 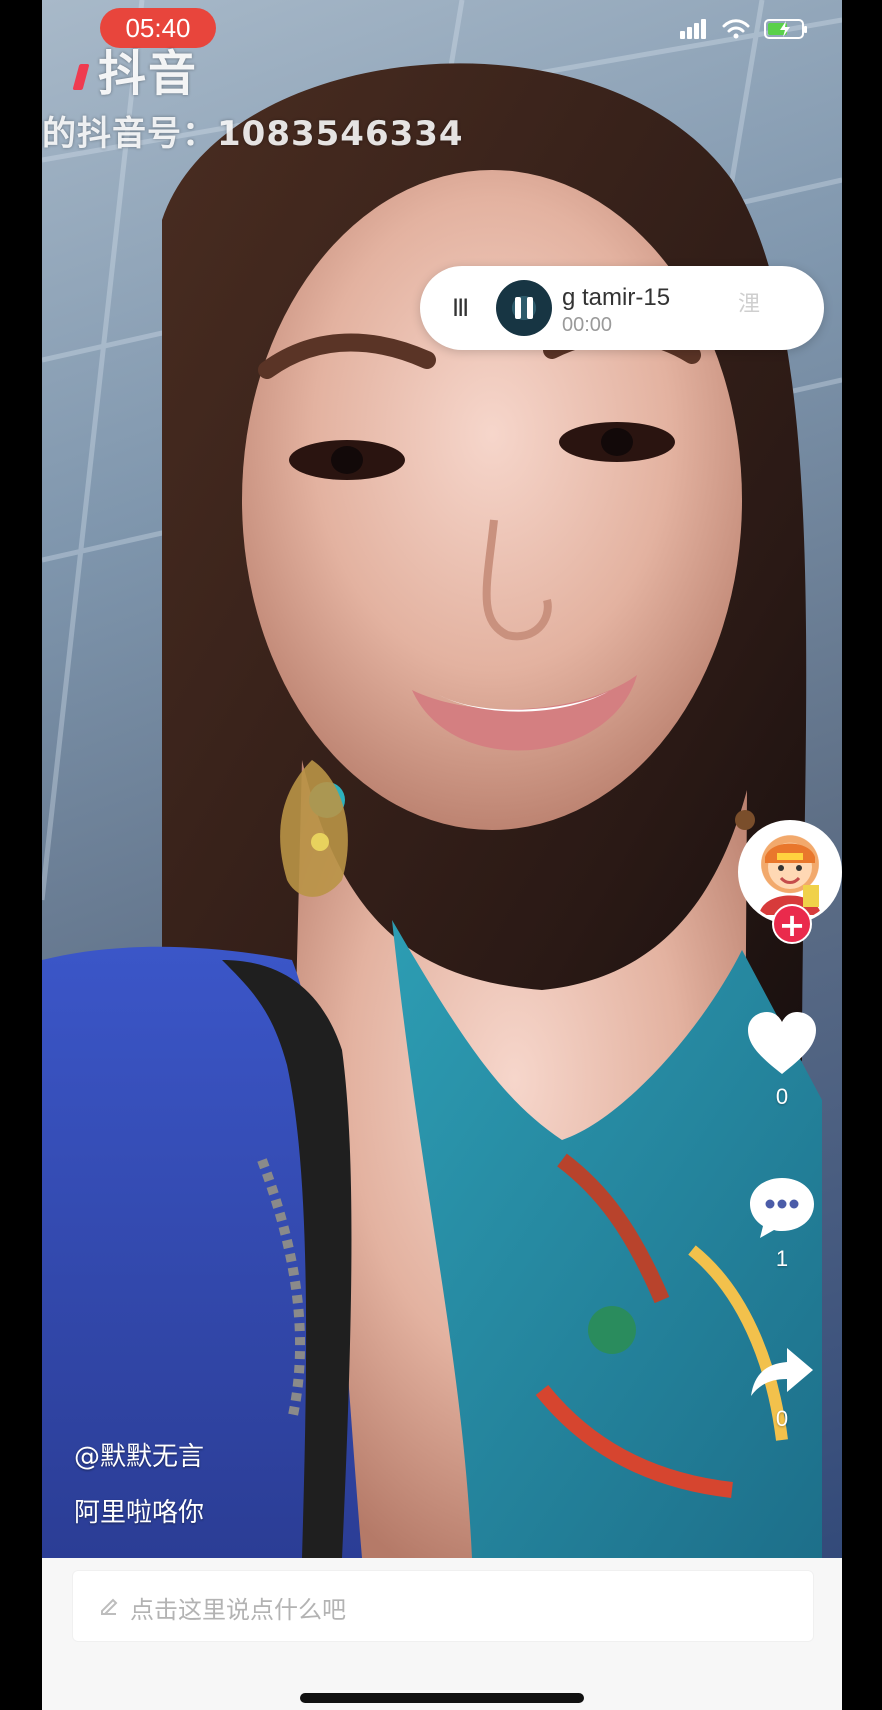 What do you see at coordinates (148, 74) in the screenshot?
I see `watermark-logo-text: 抖音` at bounding box center [148, 74].